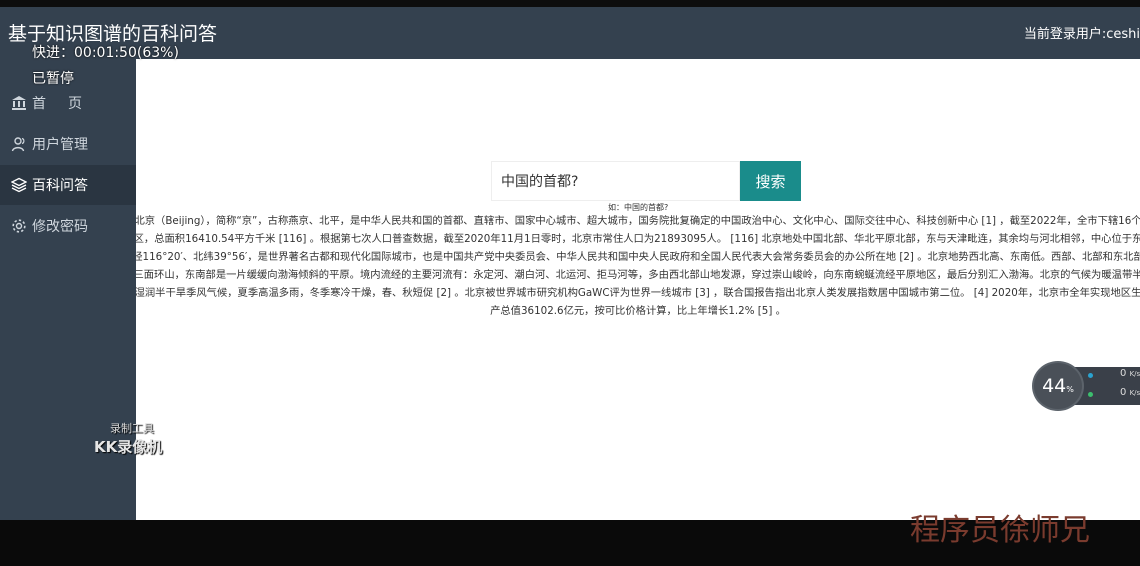 The height and width of the screenshot is (566, 1140). What do you see at coordinates (19, 103) in the screenshot?
I see `bank-icon` at bounding box center [19, 103].